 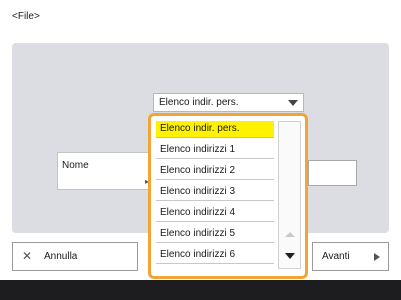 What do you see at coordinates (75, 165) in the screenshot?
I see `name-label: Nome` at bounding box center [75, 165].